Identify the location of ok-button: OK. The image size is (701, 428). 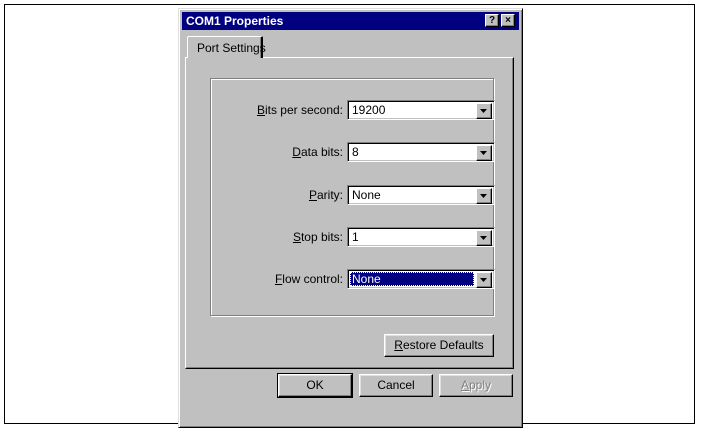
(315, 385).